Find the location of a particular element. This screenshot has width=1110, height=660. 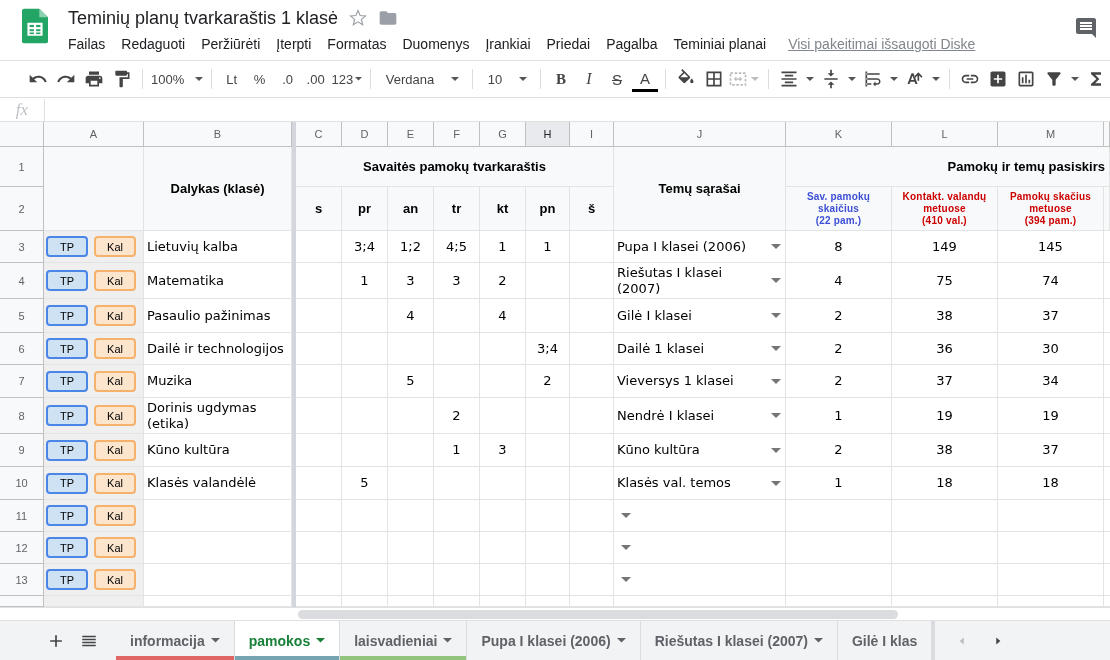

column-header: I is located at coordinates (592, 134).